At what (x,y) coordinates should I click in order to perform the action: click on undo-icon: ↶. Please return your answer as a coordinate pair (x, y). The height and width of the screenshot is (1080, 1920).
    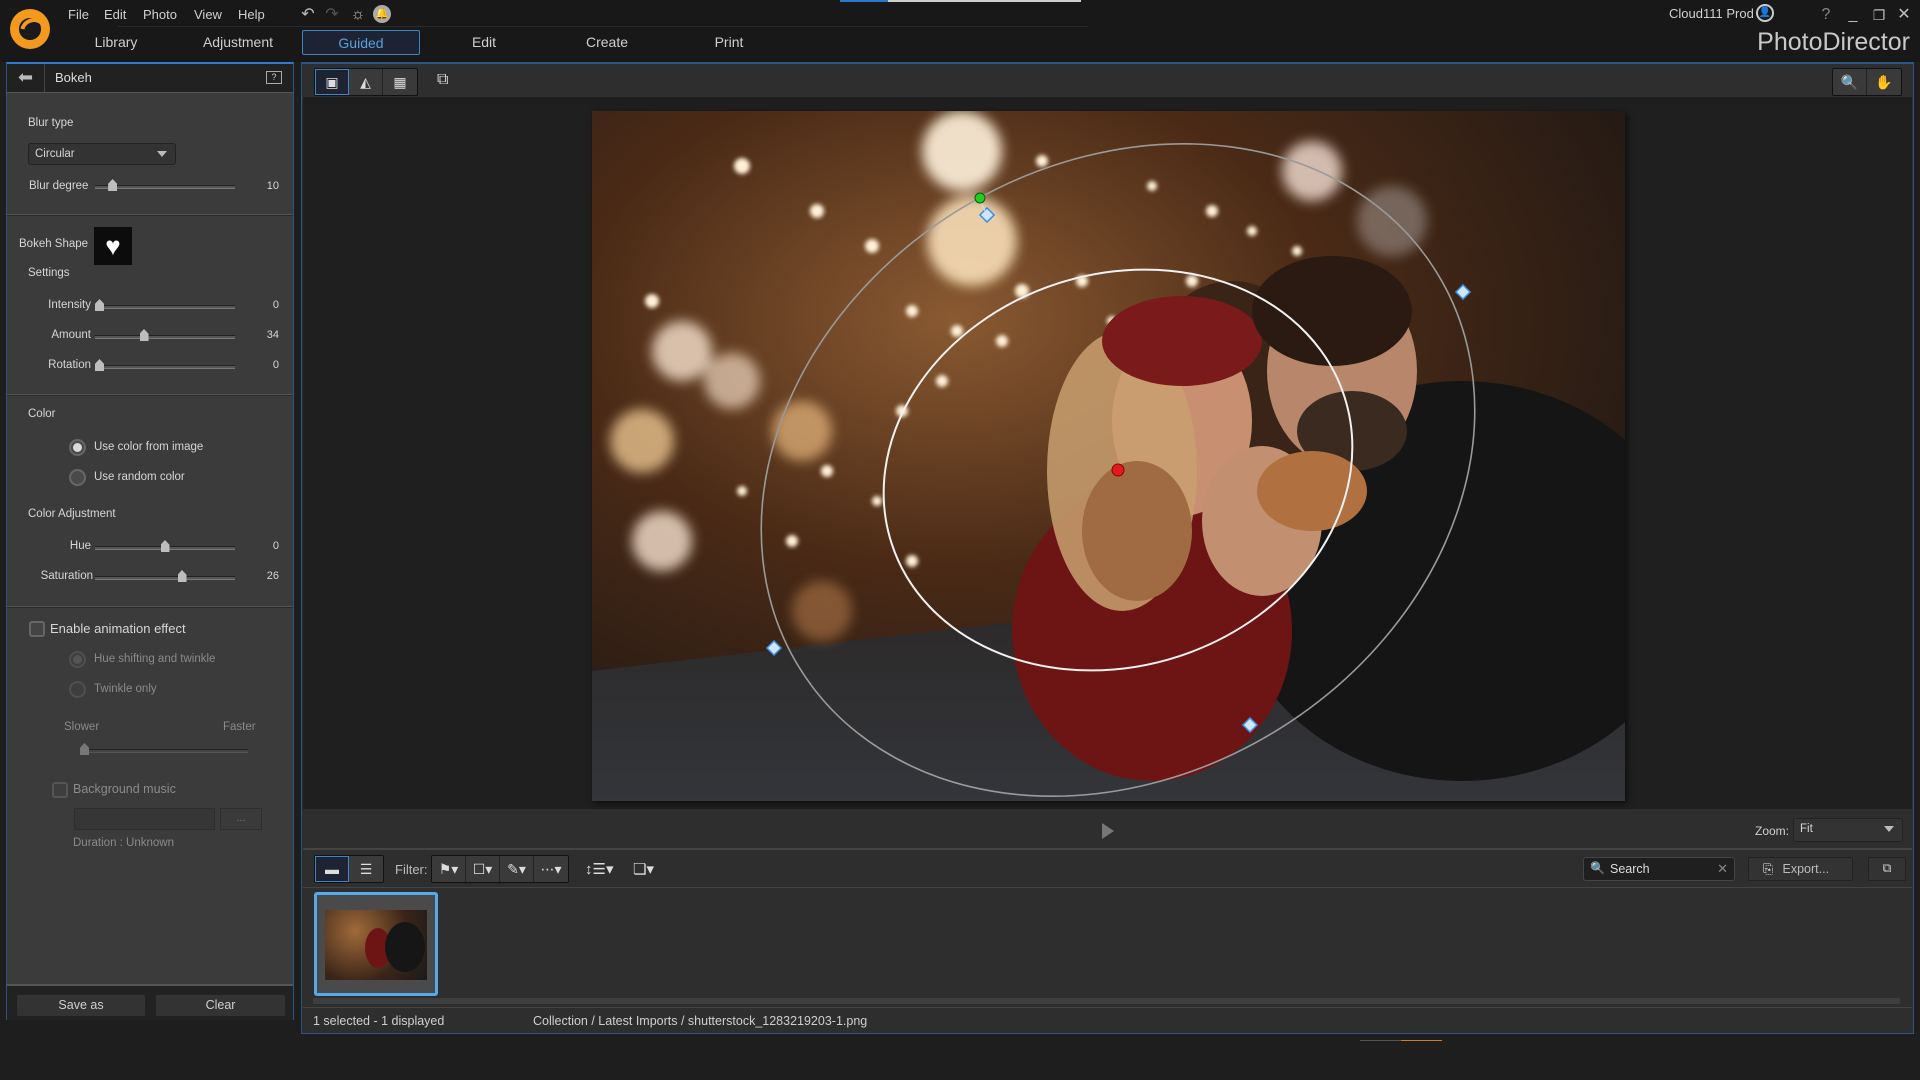
    Looking at the image, I should click on (308, 15).